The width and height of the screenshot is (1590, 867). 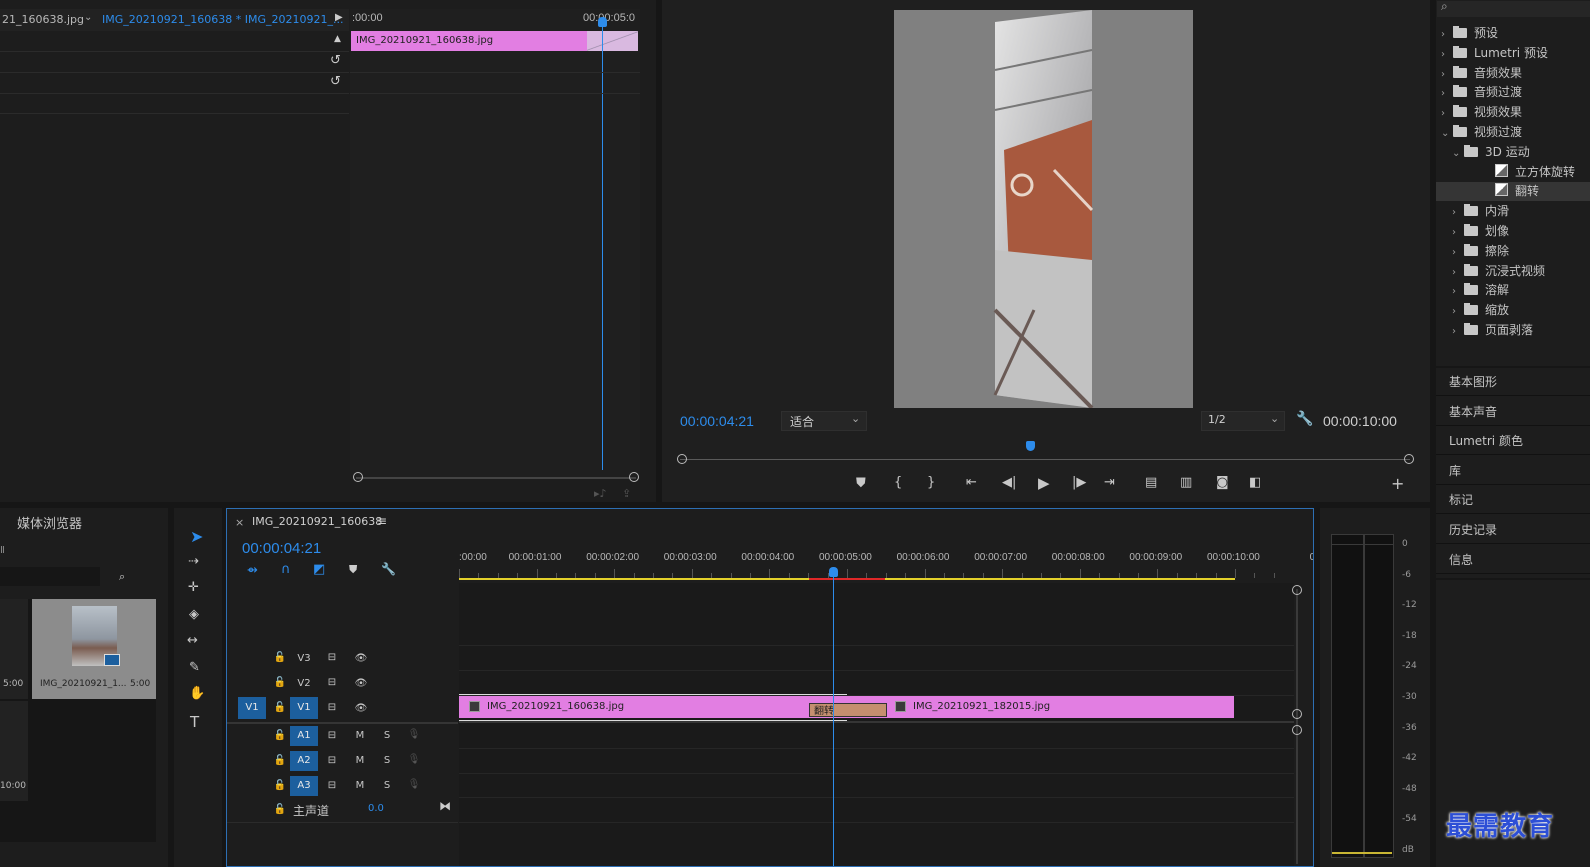 What do you see at coordinates (94, 649) in the screenshot?
I see `project-item-selected: IMG_20210921_1... 5:00` at bounding box center [94, 649].